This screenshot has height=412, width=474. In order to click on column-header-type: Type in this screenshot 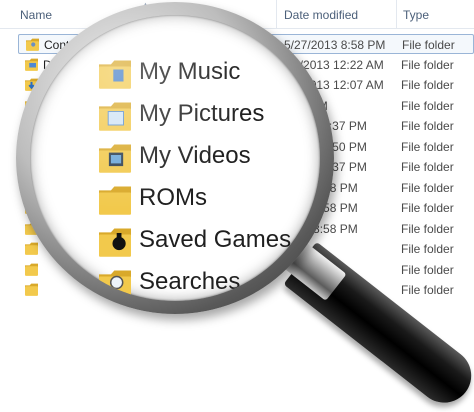, I will do `click(416, 15)`.